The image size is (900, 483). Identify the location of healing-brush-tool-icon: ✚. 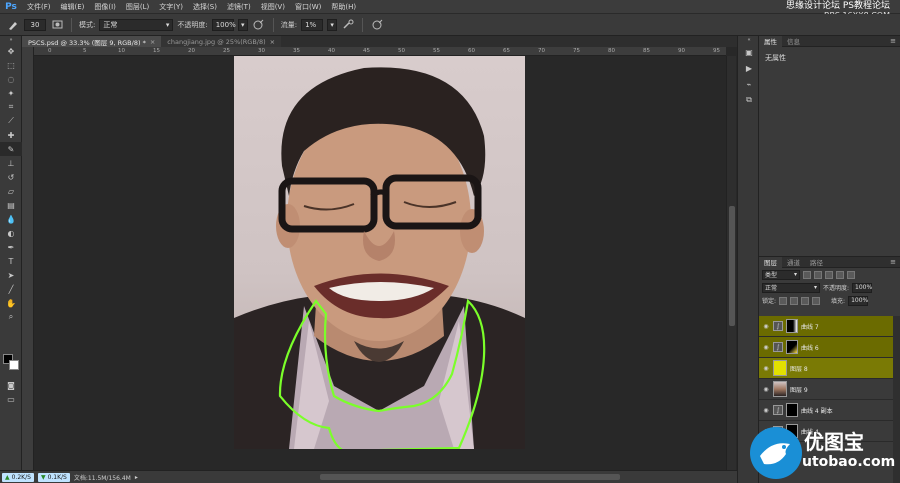
(11, 135).